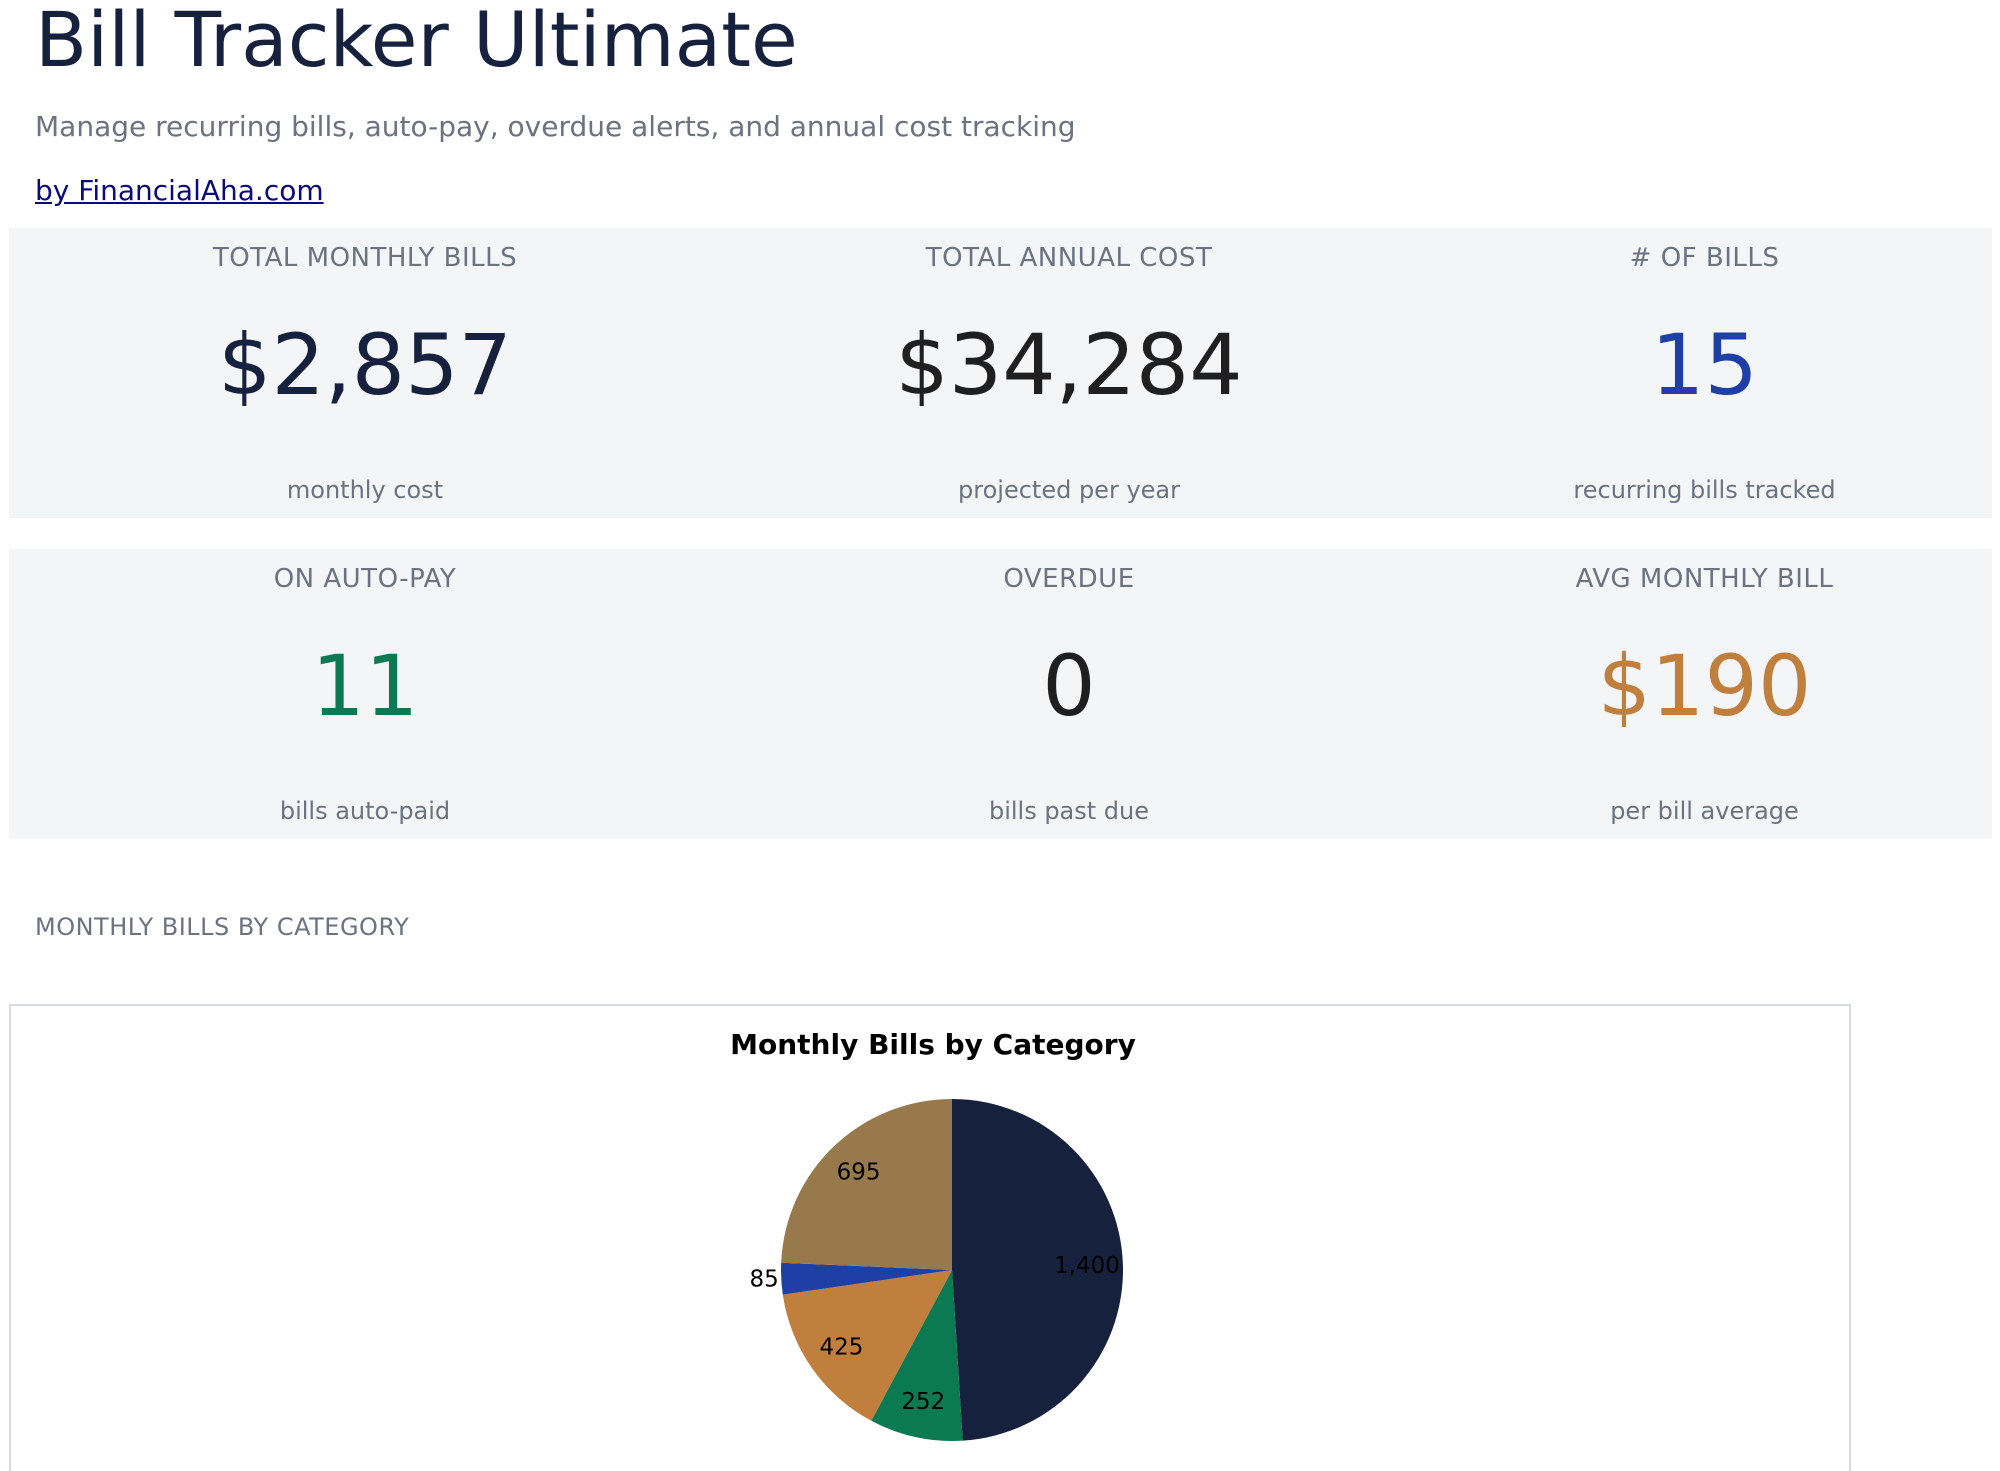  What do you see at coordinates (1087, 1266) in the screenshot?
I see `pie-data-label: 1,400` at bounding box center [1087, 1266].